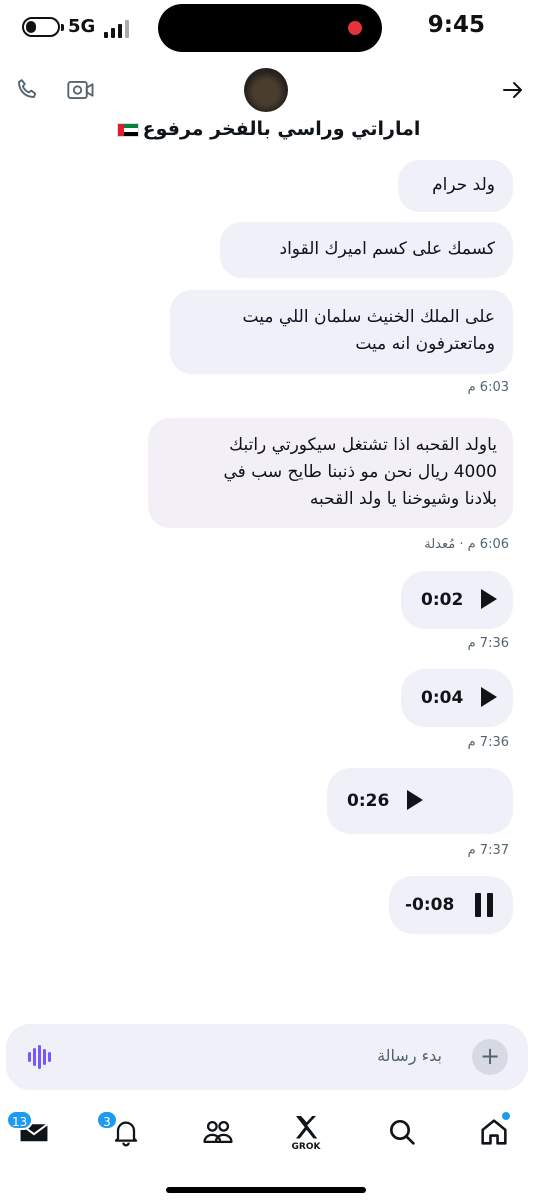 This screenshot has width=533, height=1200. Describe the element at coordinates (28, 90) in the screenshot. I see `phone-icon` at that location.